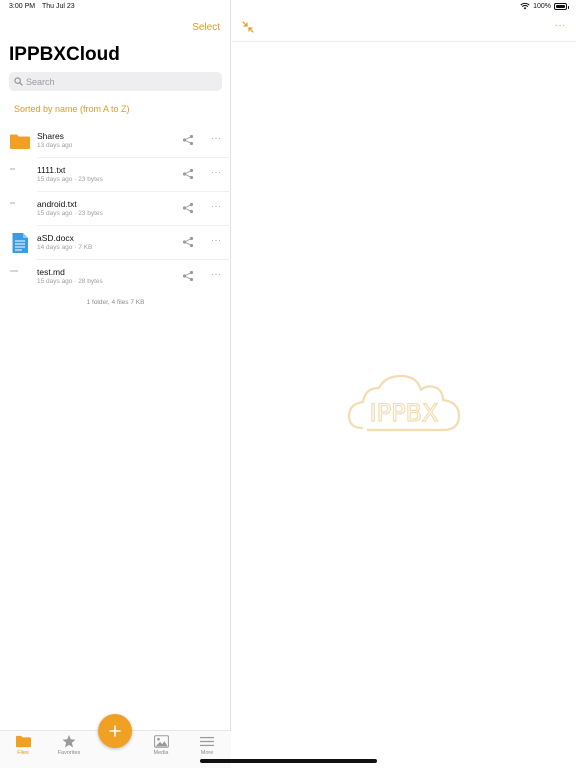 This screenshot has height=768, width=576. I want to click on list-item: android.txt 15 days ago · 23 bytes ···, so click(115, 209).